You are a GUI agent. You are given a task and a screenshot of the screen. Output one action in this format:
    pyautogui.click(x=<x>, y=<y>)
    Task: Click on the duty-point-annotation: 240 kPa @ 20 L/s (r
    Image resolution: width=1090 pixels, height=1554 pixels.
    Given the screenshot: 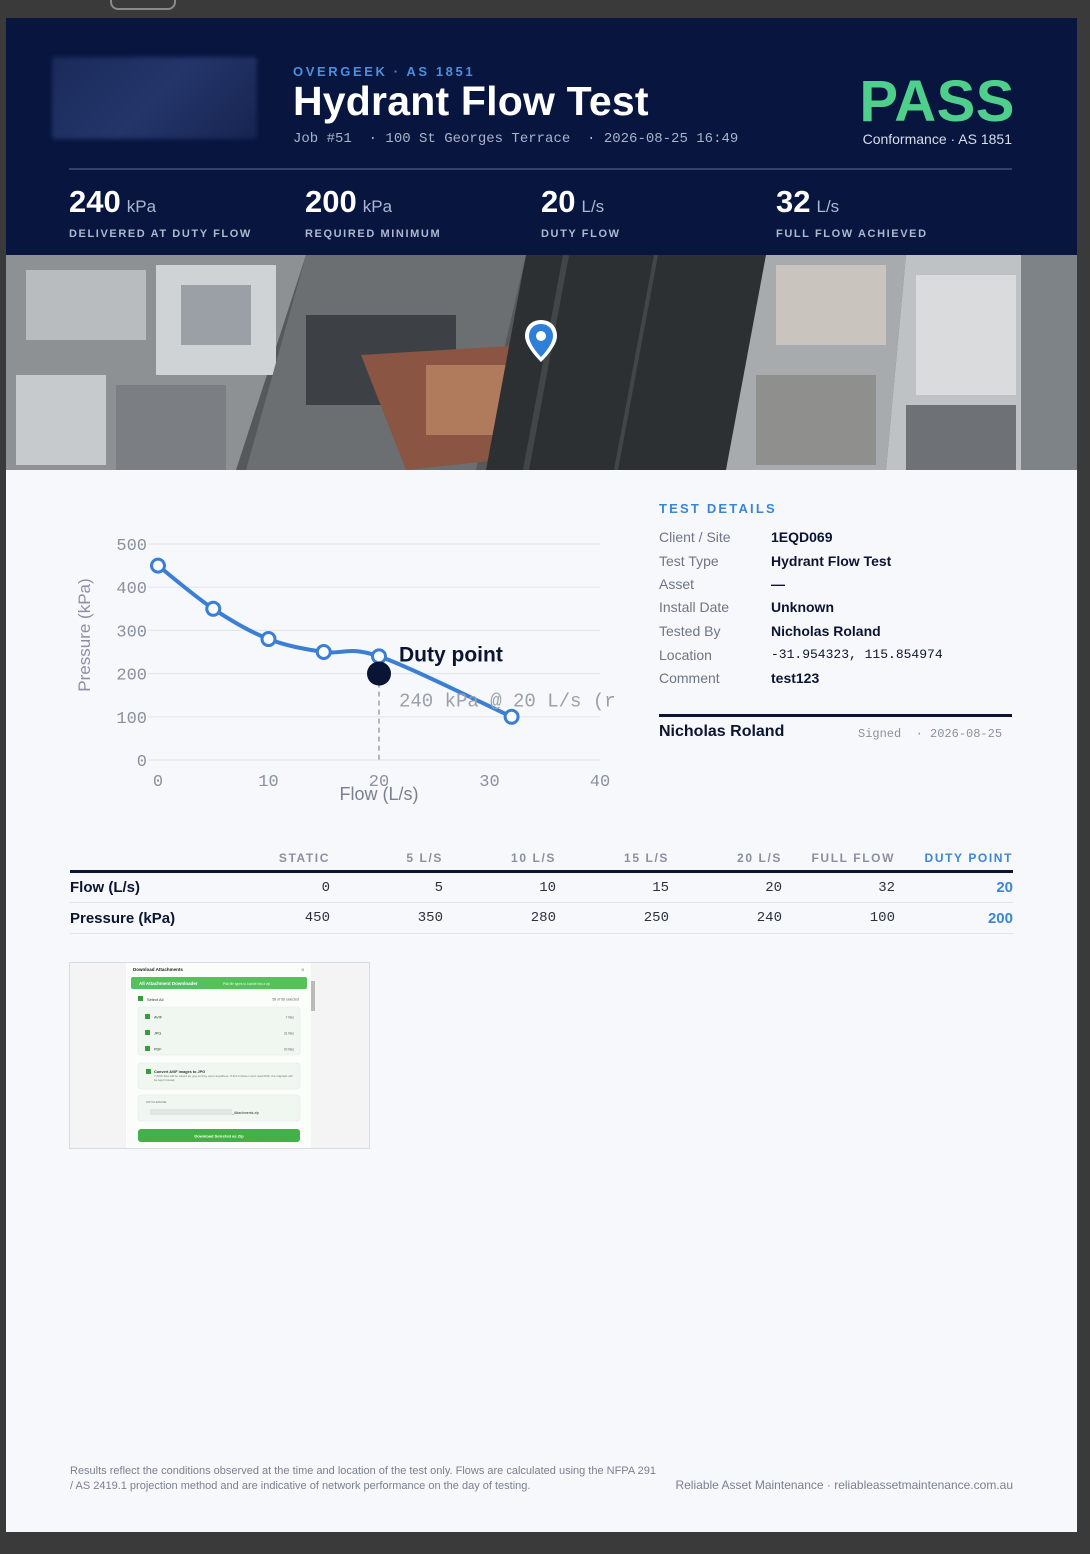 What is the action you would take?
    pyautogui.click(x=507, y=702)
    